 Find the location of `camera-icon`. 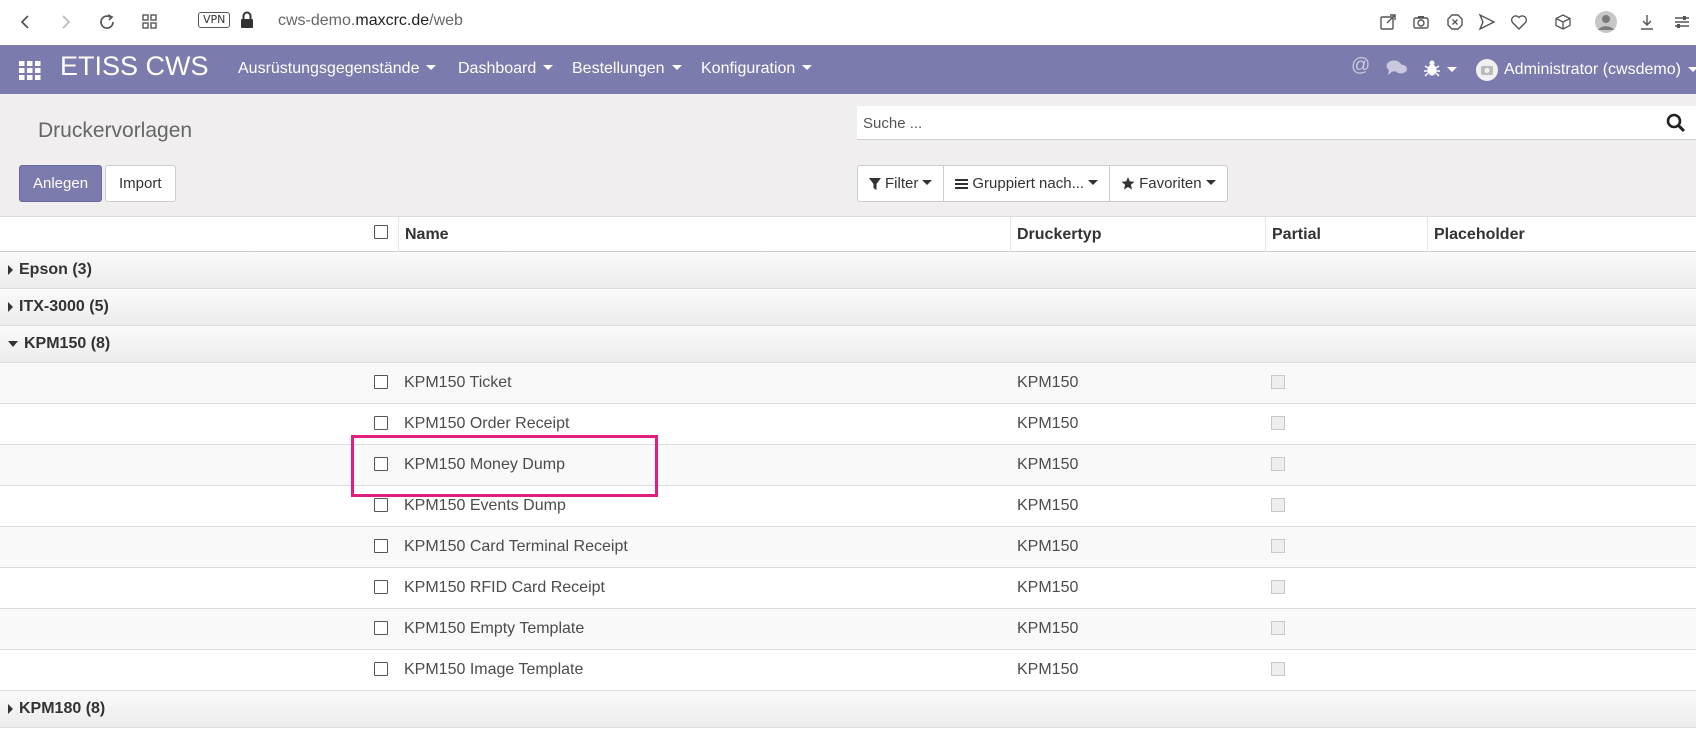

camera-icon is located at coordinates (1421, 22).